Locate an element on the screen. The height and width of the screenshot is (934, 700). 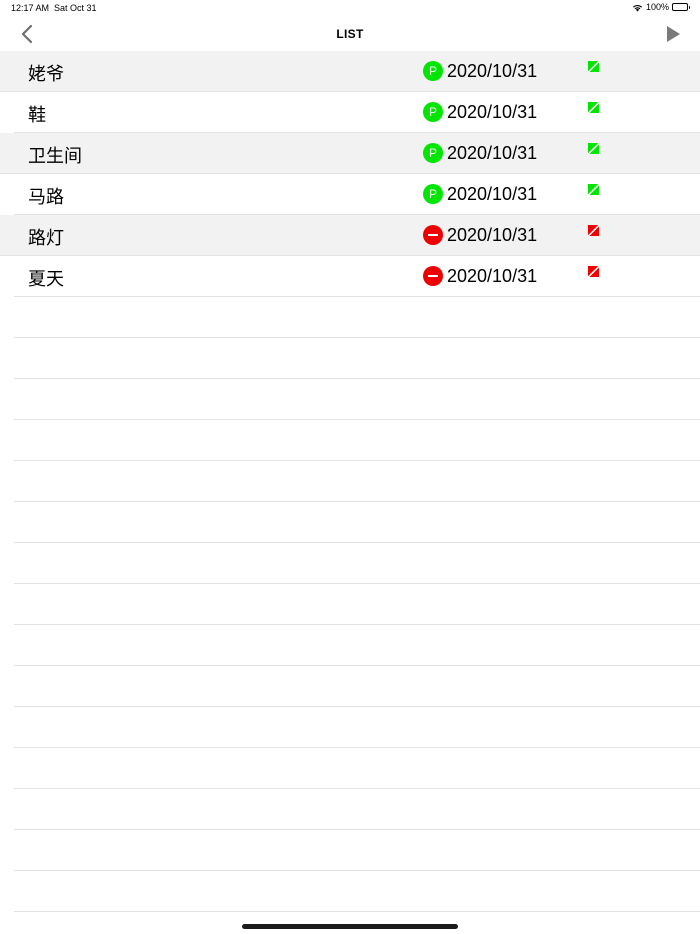
status-right: 100% is located at coordinates (661, 7).